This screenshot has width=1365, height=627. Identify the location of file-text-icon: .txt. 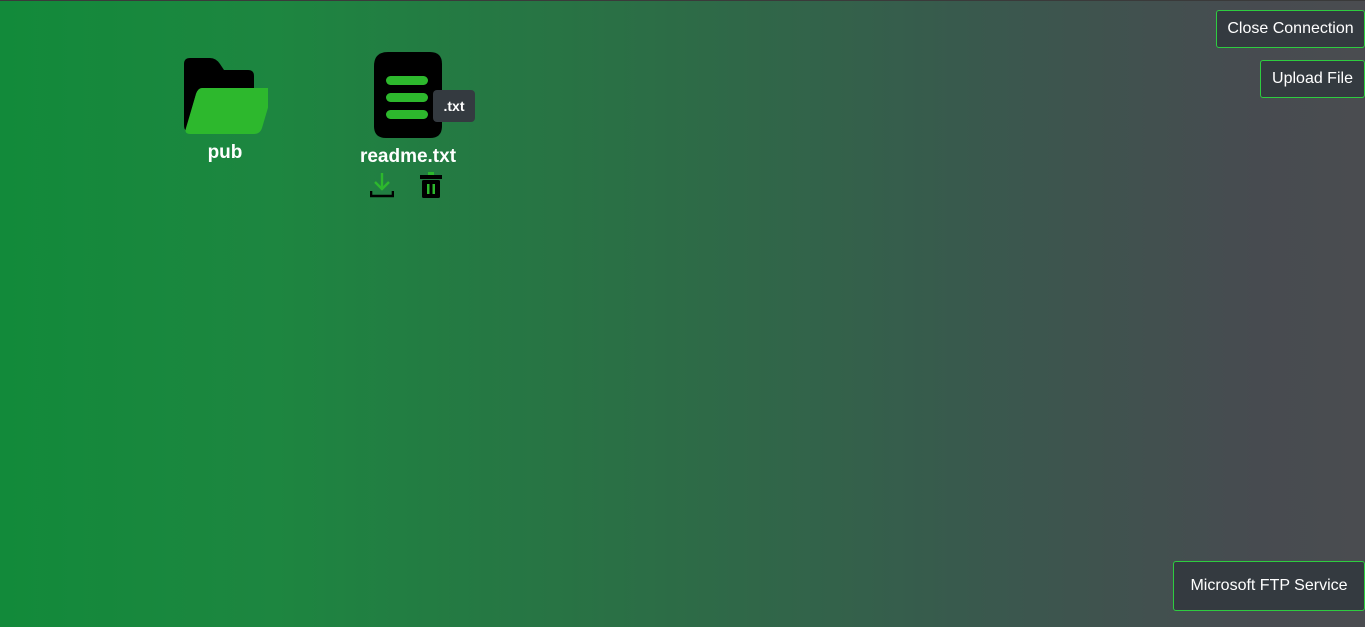
(411, 95).